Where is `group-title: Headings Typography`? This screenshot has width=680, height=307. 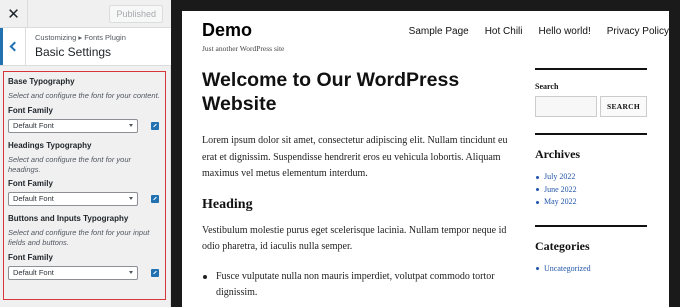 group-title: Headings Typography is located at coordinates (50, 145).